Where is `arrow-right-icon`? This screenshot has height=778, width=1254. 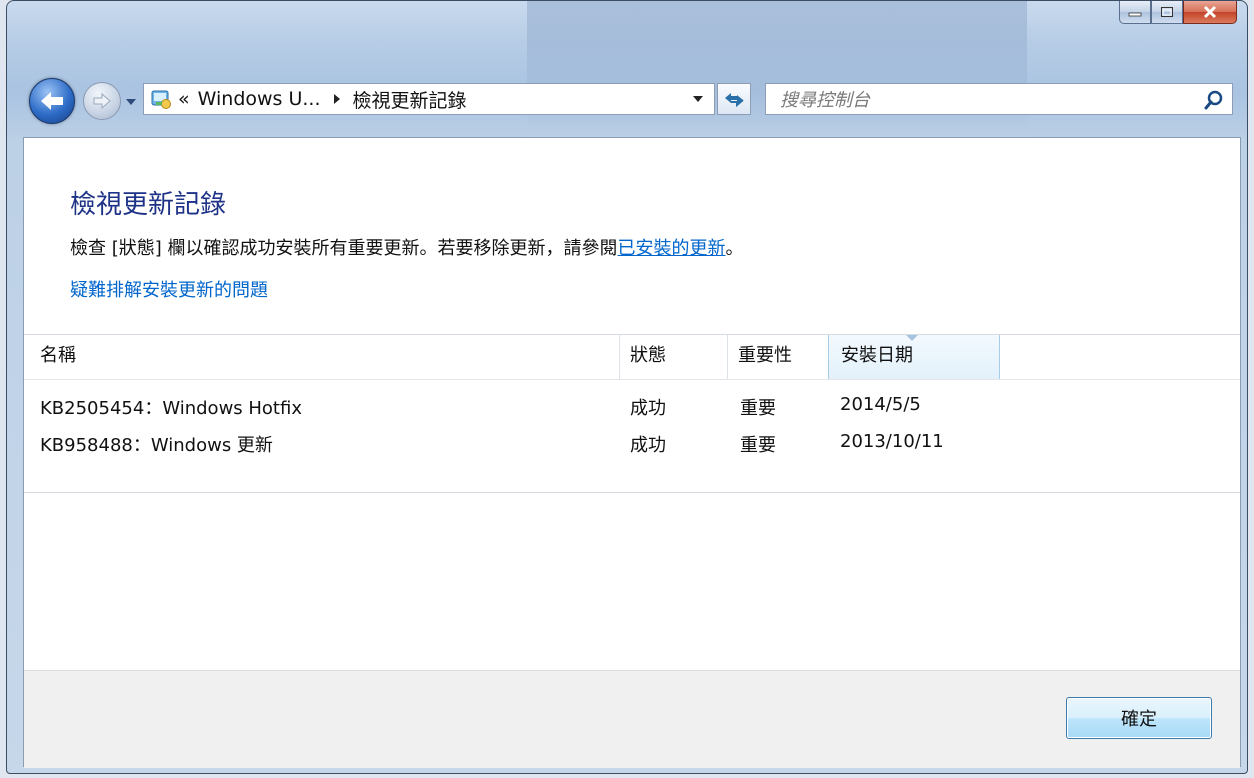
arrow-right-icon is located at coordinates (102, 101).